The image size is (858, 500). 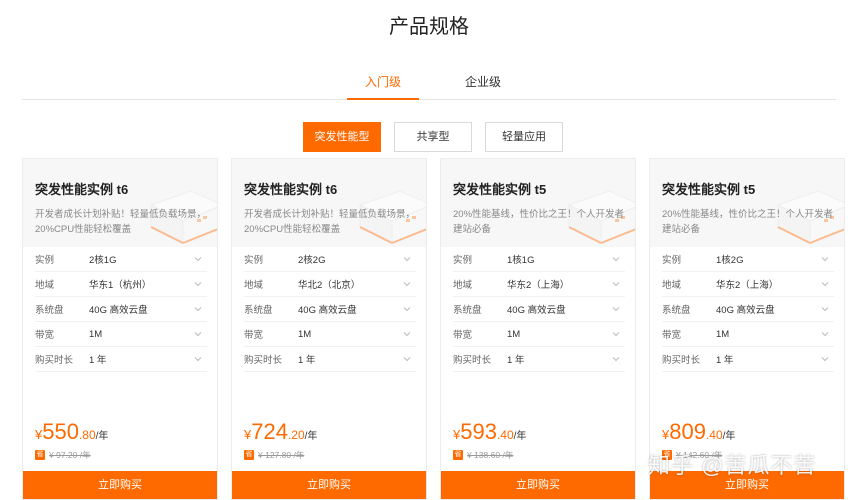 I want to click on original-price-row: 省 ¥ 97.20 /年, so click(x=63, y=455).